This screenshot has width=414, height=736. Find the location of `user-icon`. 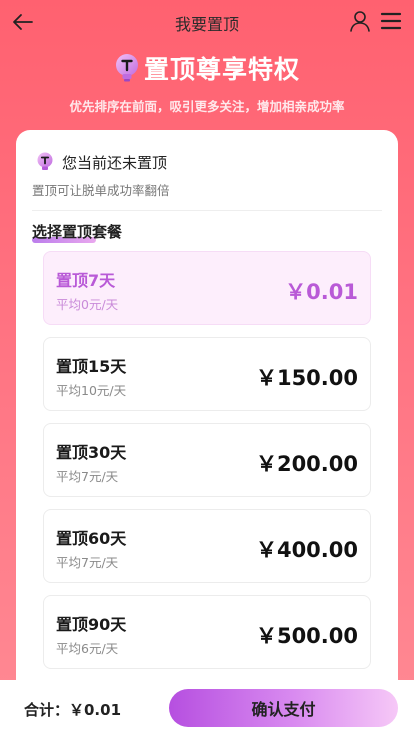

user-icon is located at coordinates (360, 21).